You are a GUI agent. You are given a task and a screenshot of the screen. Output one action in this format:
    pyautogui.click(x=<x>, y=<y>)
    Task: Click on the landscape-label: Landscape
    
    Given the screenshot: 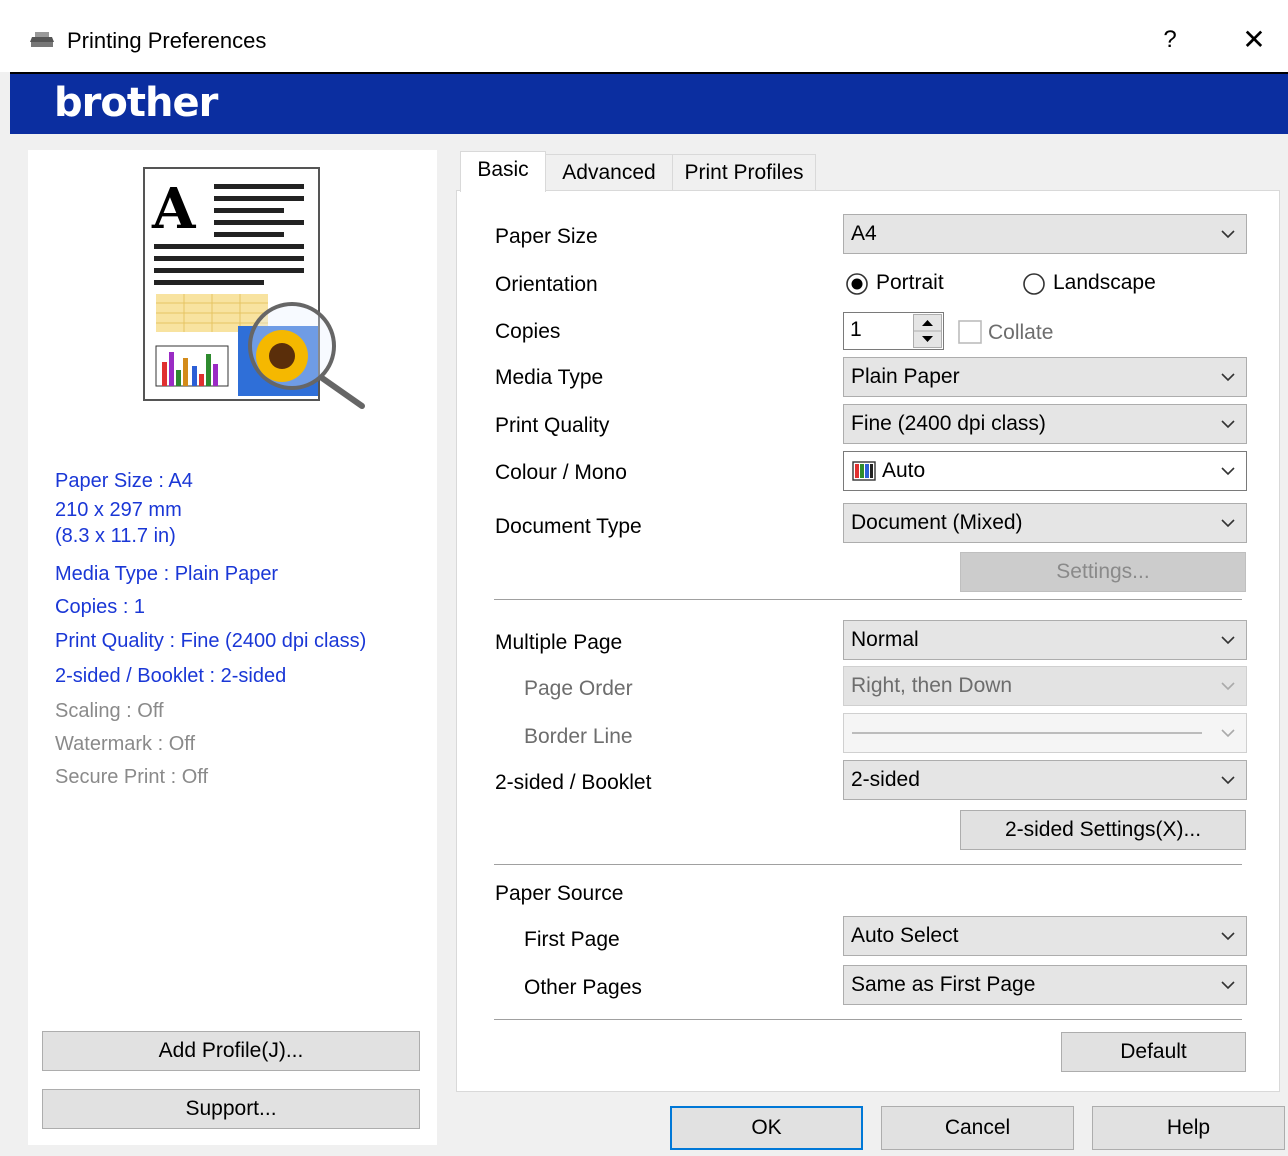 What is the action you would take?
    pyautogui.click(x=1104, y=283)
    